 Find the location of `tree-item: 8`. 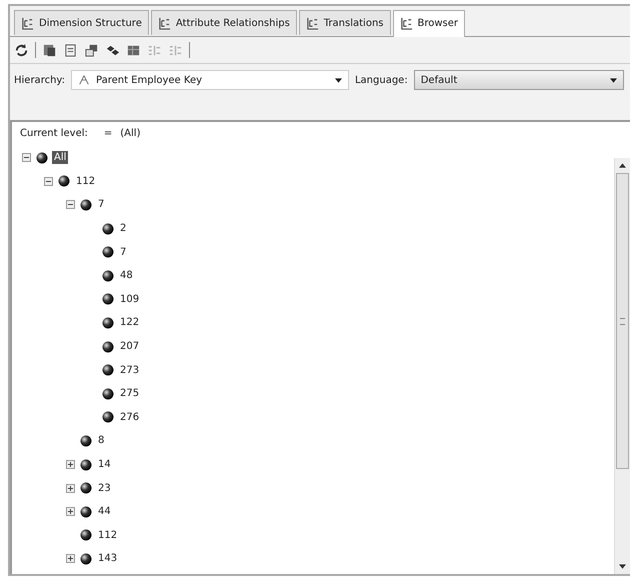

tree-item: 8 is located at coordinates (101, 441).